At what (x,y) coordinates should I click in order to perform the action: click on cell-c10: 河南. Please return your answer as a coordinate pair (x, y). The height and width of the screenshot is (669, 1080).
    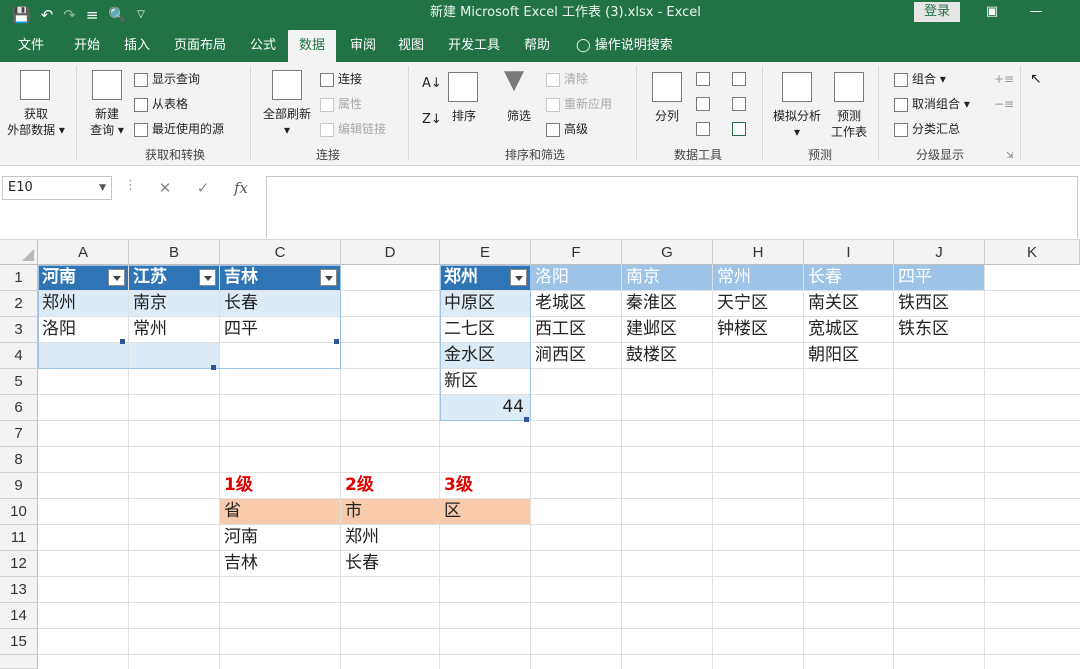
    Looking at the image, I should click on (280, 537).